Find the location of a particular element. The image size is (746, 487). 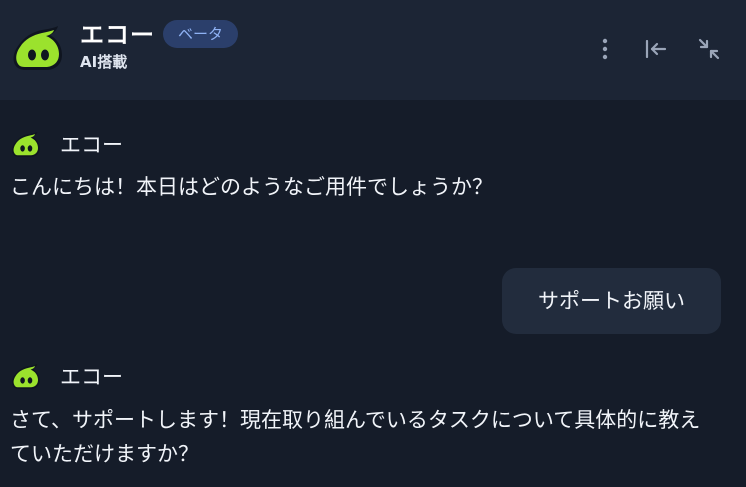

echo-logo-icon is located at coordinates (37, 48).